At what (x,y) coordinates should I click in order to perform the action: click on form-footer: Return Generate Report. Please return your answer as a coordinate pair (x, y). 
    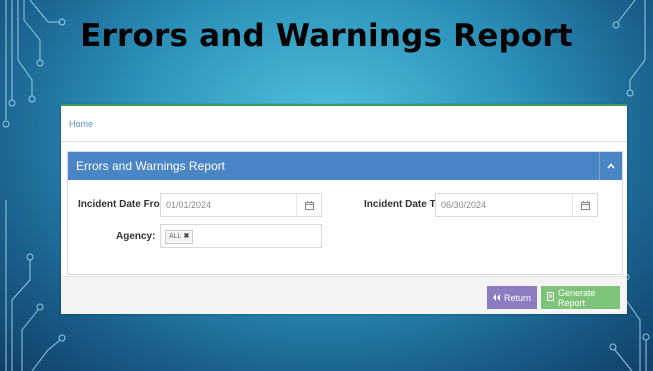
    Looking at the image, I should click on (344, 295).